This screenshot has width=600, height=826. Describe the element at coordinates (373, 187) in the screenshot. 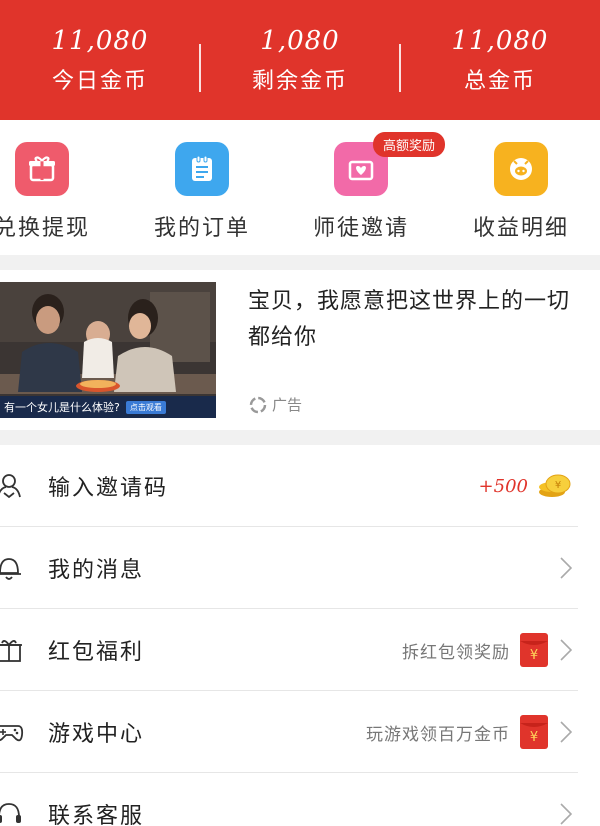

I see `action-invite: 高额奖励 师徒邀请` at that location.